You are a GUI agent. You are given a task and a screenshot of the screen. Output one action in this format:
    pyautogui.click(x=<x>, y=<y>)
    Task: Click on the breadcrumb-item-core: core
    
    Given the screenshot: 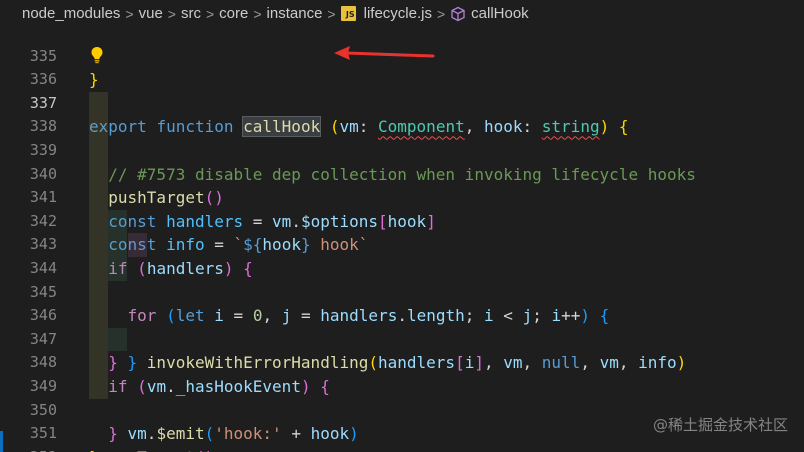 What is the action you would take?
    pyautogui.click(x=233, y=13)
    